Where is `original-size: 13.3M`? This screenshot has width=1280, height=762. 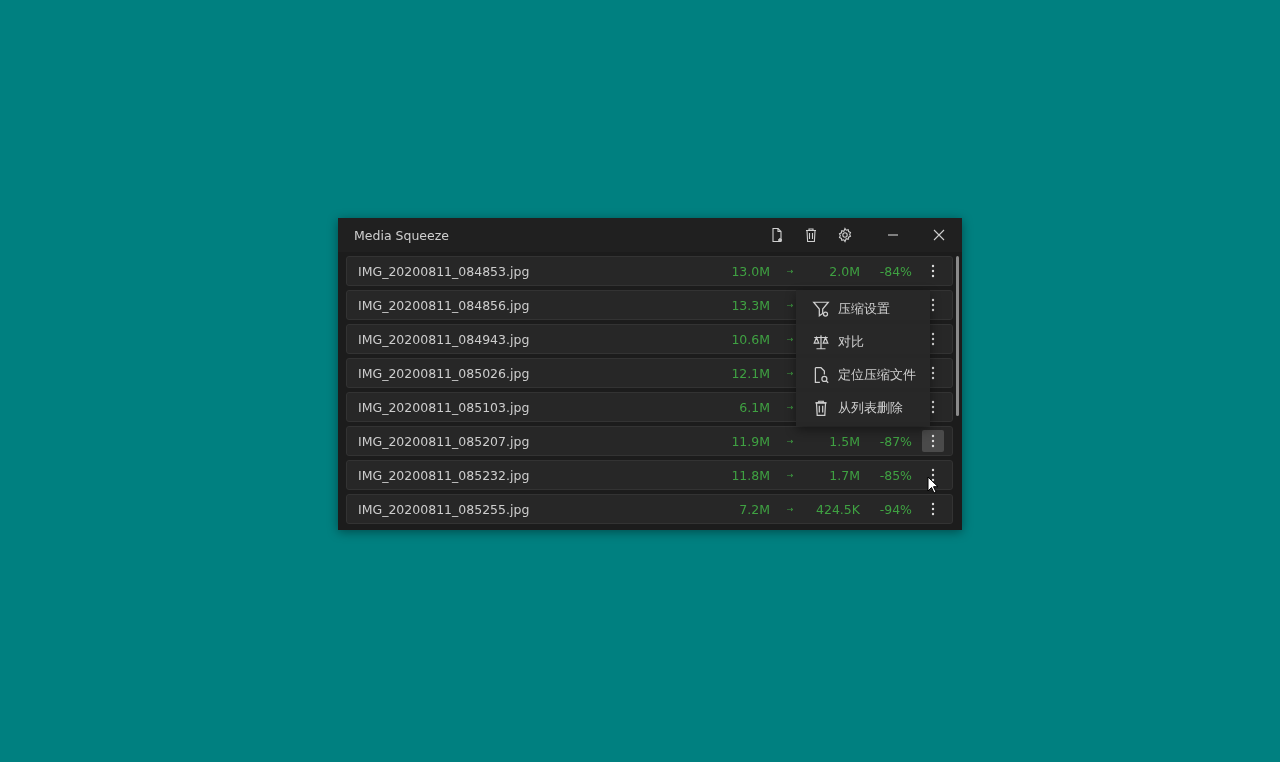 original-size: 13.3M is located at coordinates (750, 305).